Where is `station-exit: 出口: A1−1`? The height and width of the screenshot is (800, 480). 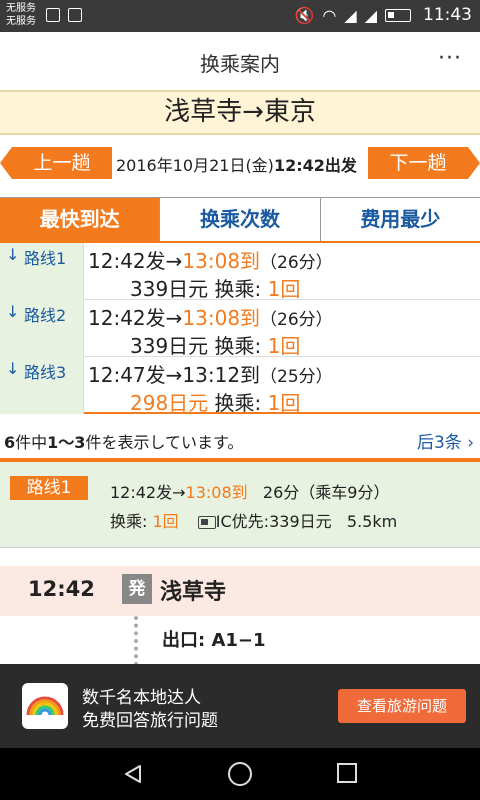
station-exit: 出口: A1−1 is located at coordinates (214, 640).